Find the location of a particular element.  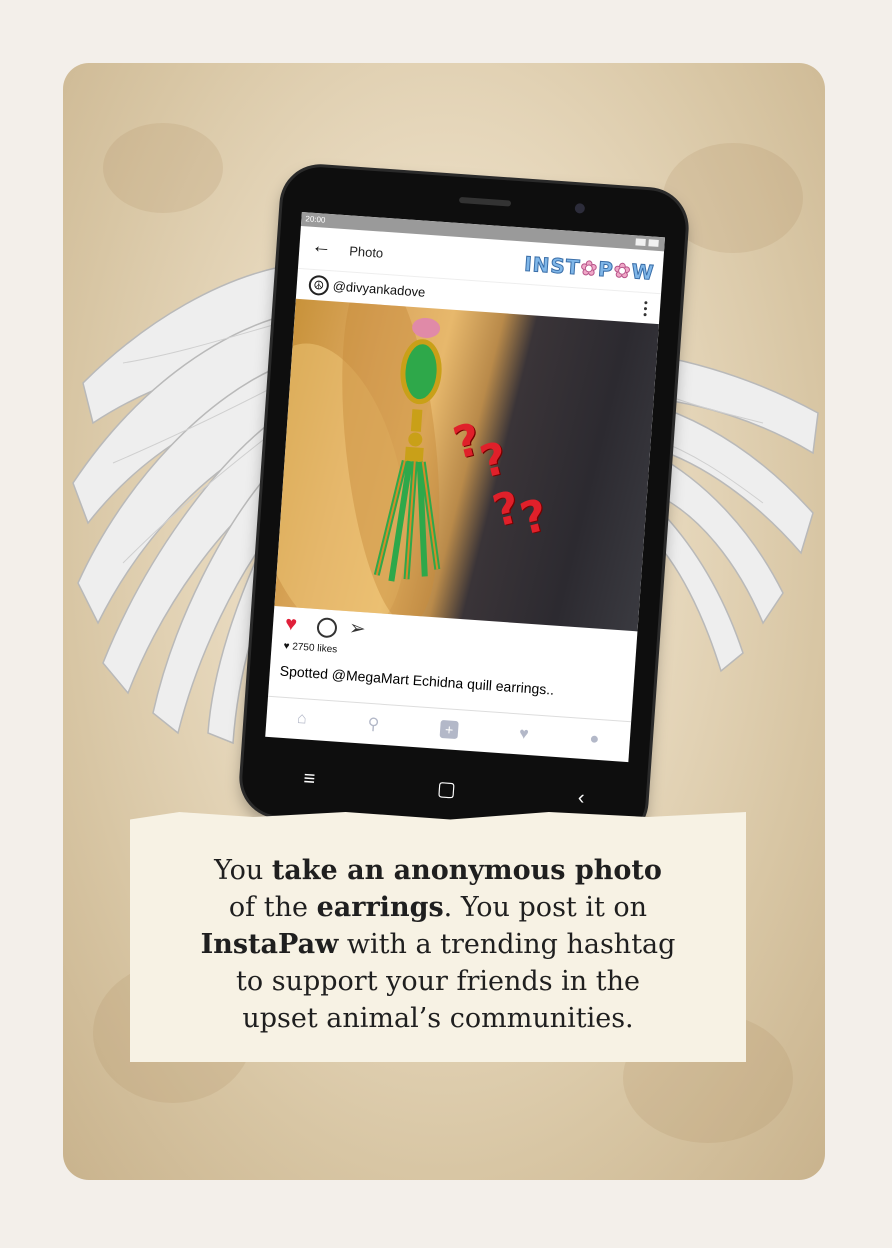

speaker is located at coordinates (485, 201).